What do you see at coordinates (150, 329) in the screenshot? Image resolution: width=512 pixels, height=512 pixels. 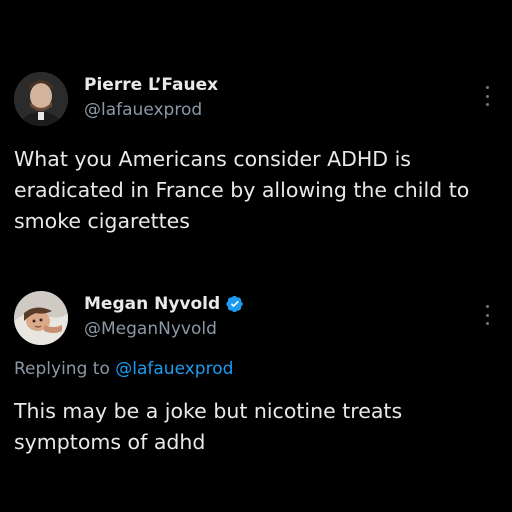 I see `handle: @MeganNyvold` at bounding box center [150, 329].